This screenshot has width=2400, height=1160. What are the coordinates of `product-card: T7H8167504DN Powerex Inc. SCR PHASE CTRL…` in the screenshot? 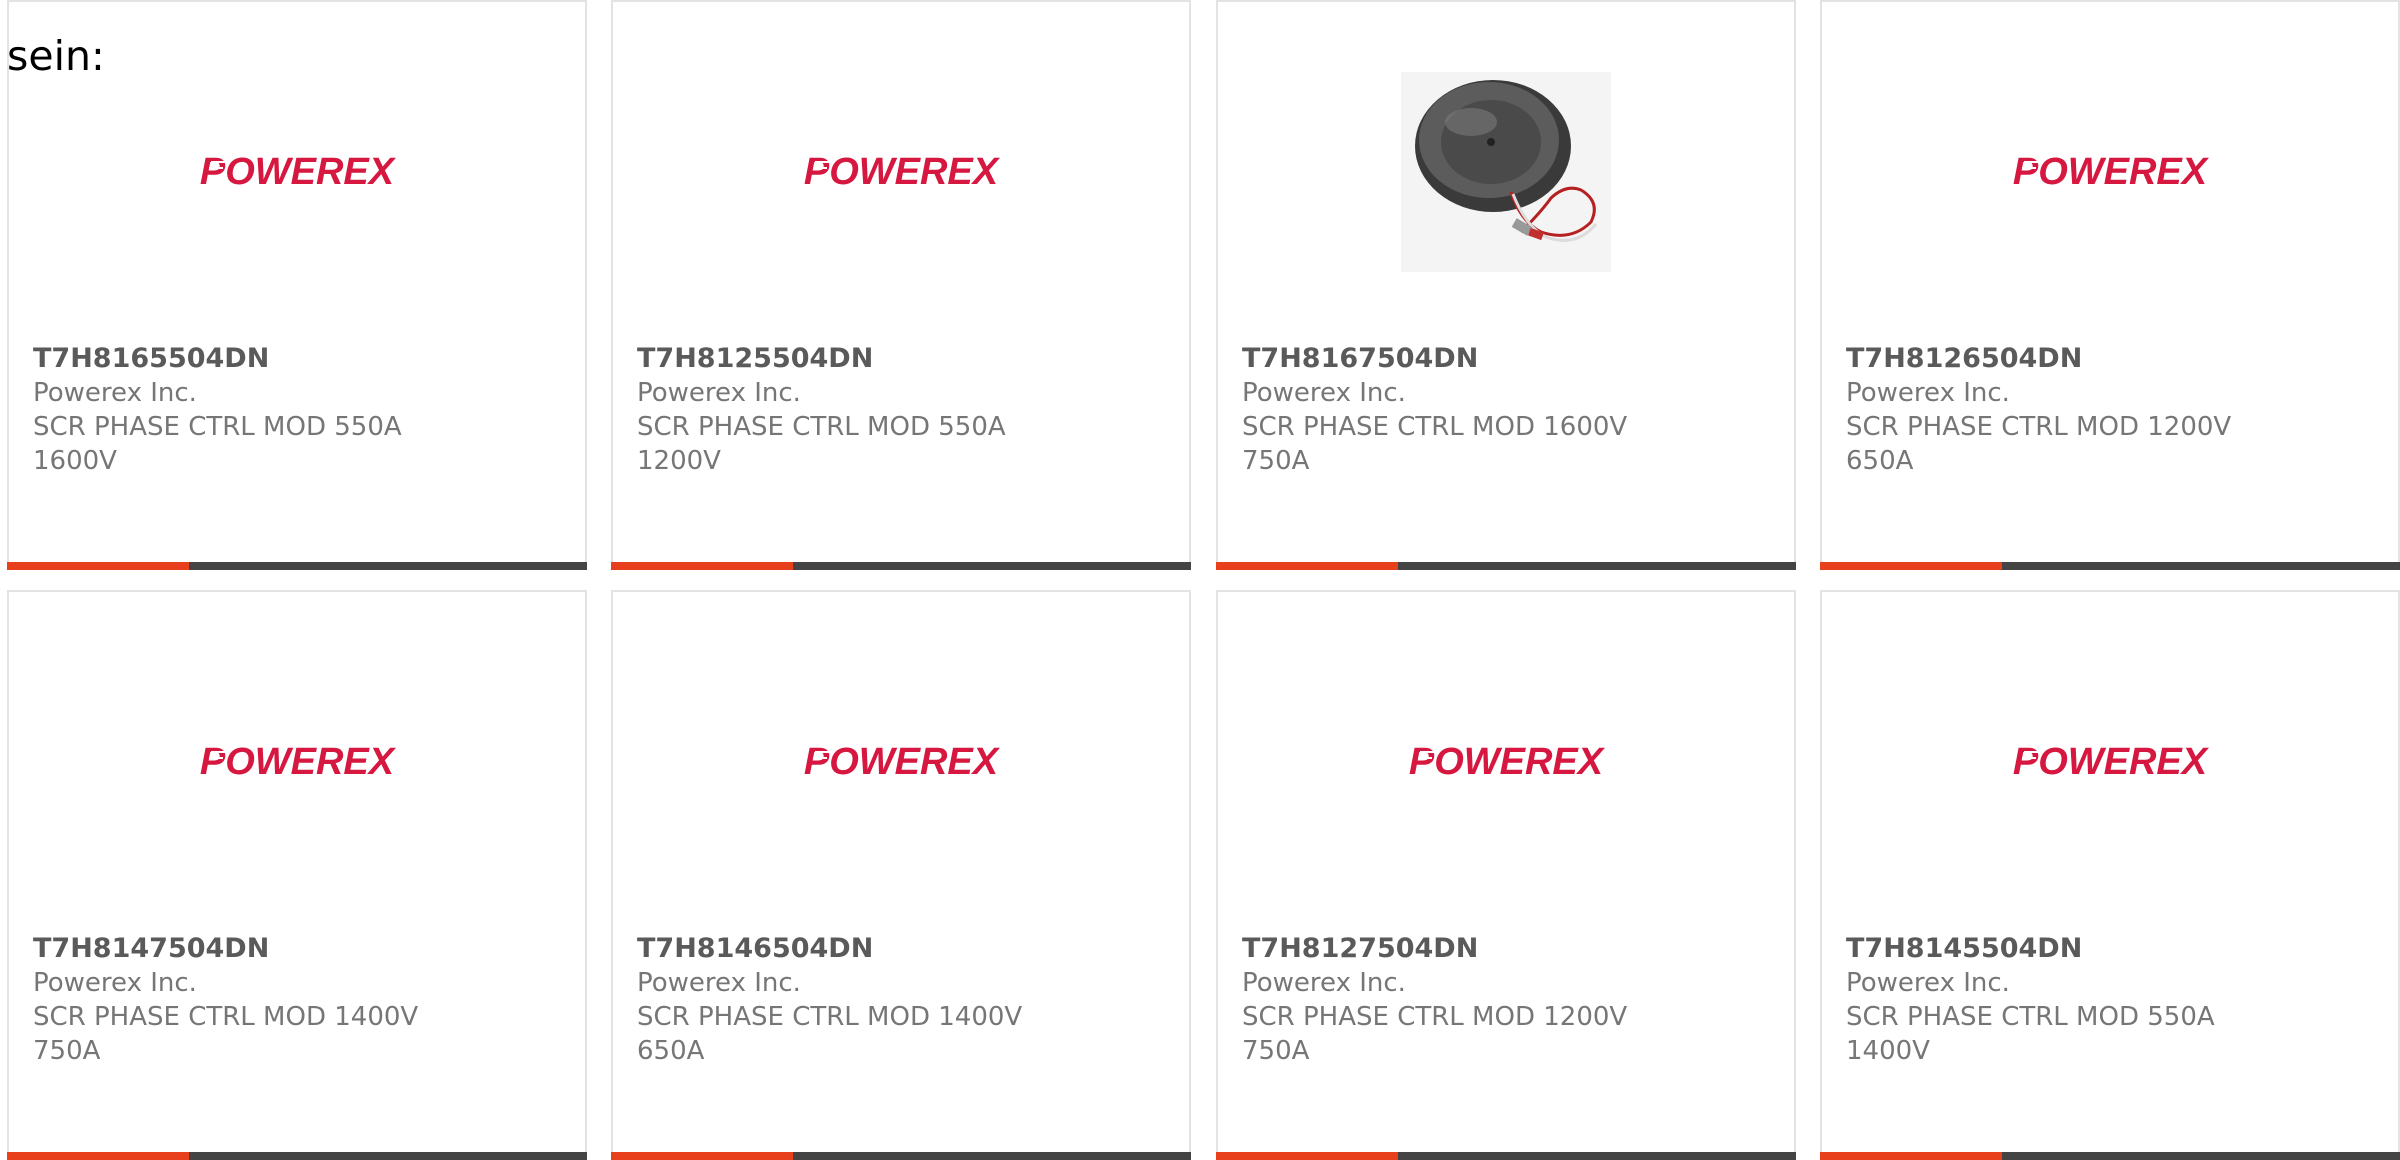 It's located at (1506, 285).